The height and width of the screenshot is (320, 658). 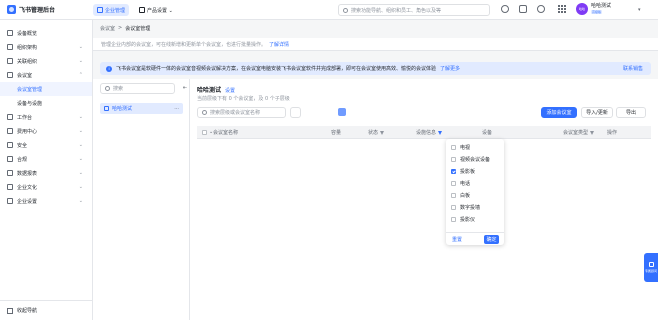 What do you see at coordinates (46, 103) in the screenshot?
I see `sidebar-item-devices: 设备与设施` at bounding box center [46, 103].